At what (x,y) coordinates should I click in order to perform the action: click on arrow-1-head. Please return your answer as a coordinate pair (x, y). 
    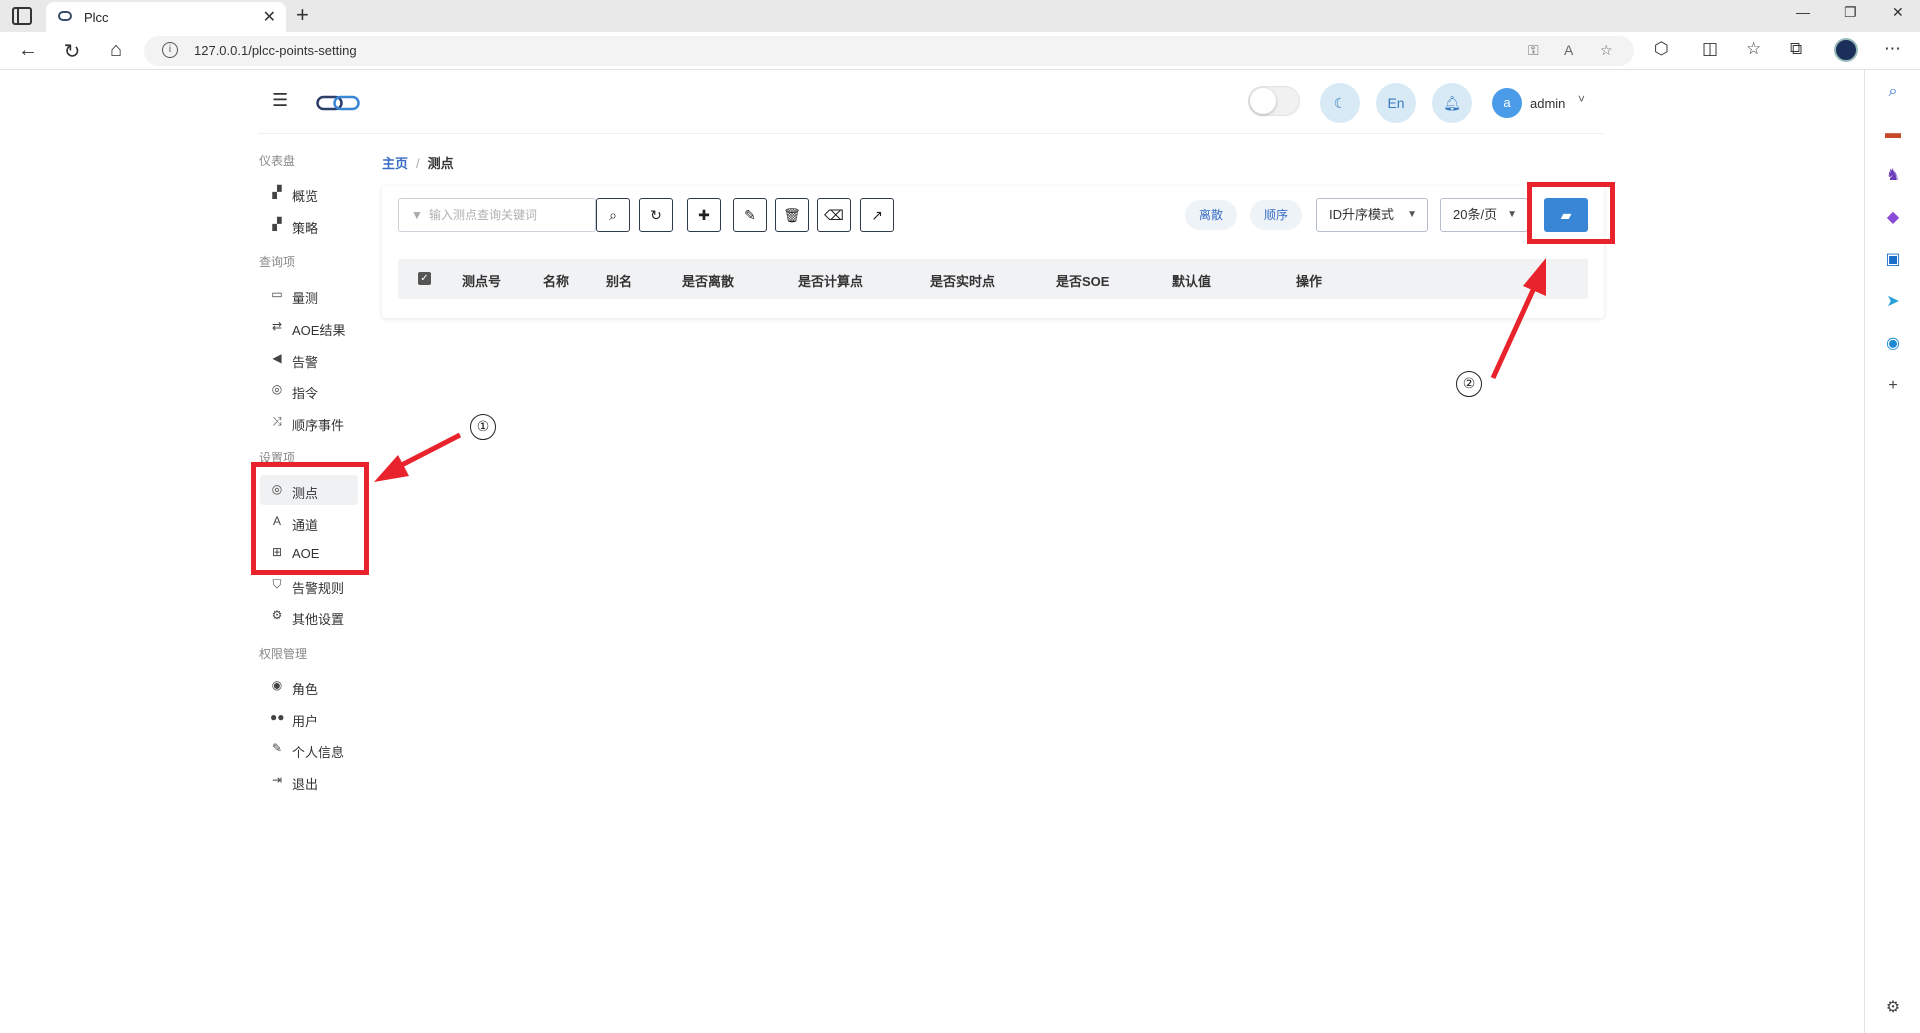
    Looking at the image, I should click on (391, 468).